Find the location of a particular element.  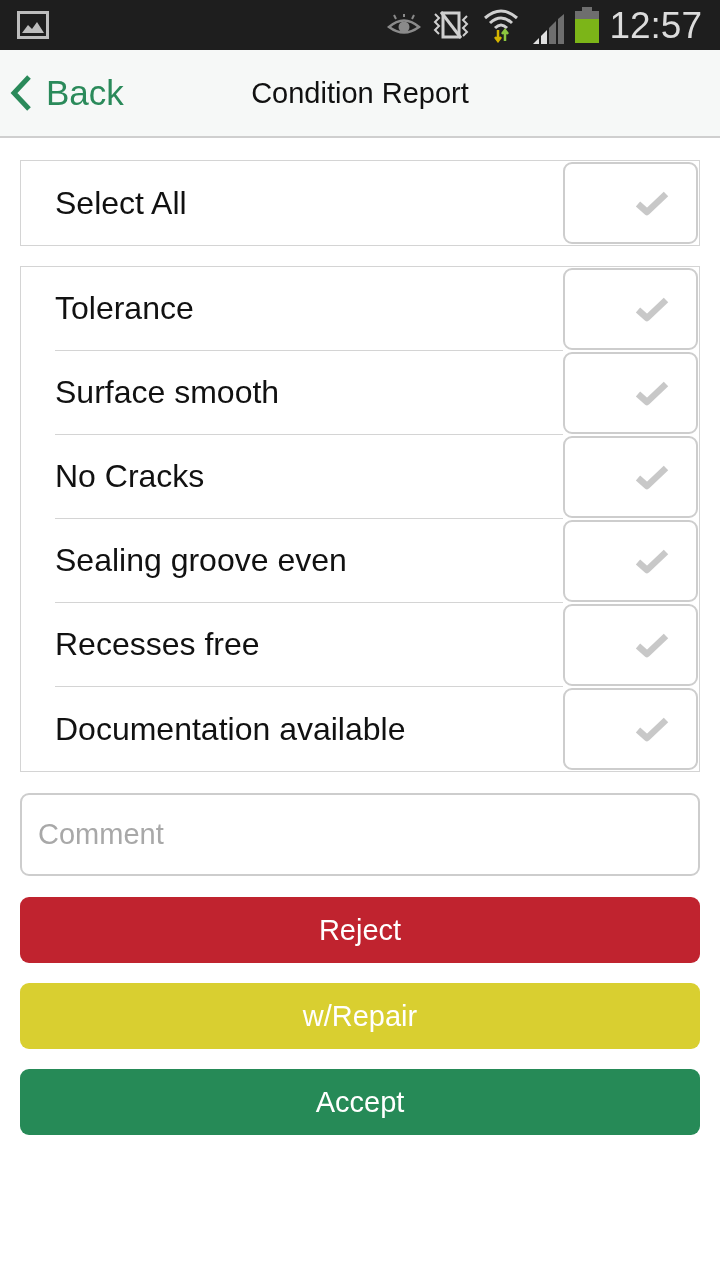

checklist-label: Documentation available is located at coordinates (231, 729).